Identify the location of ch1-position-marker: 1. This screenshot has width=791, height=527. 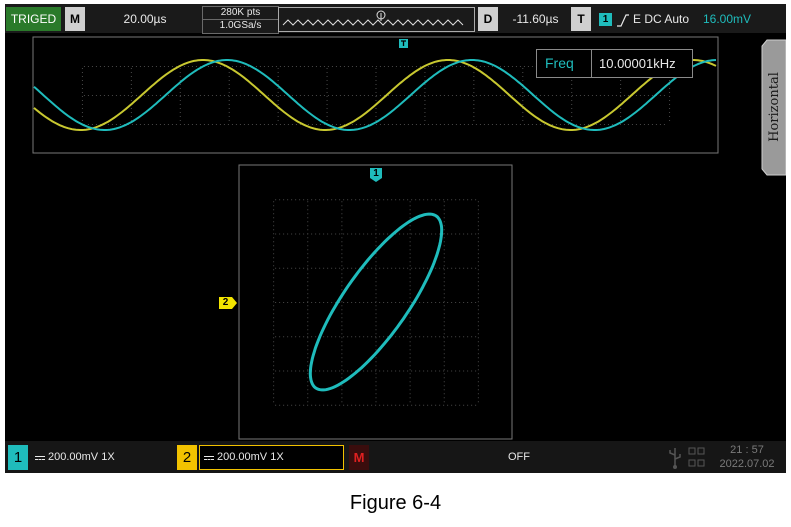
(376, 175).